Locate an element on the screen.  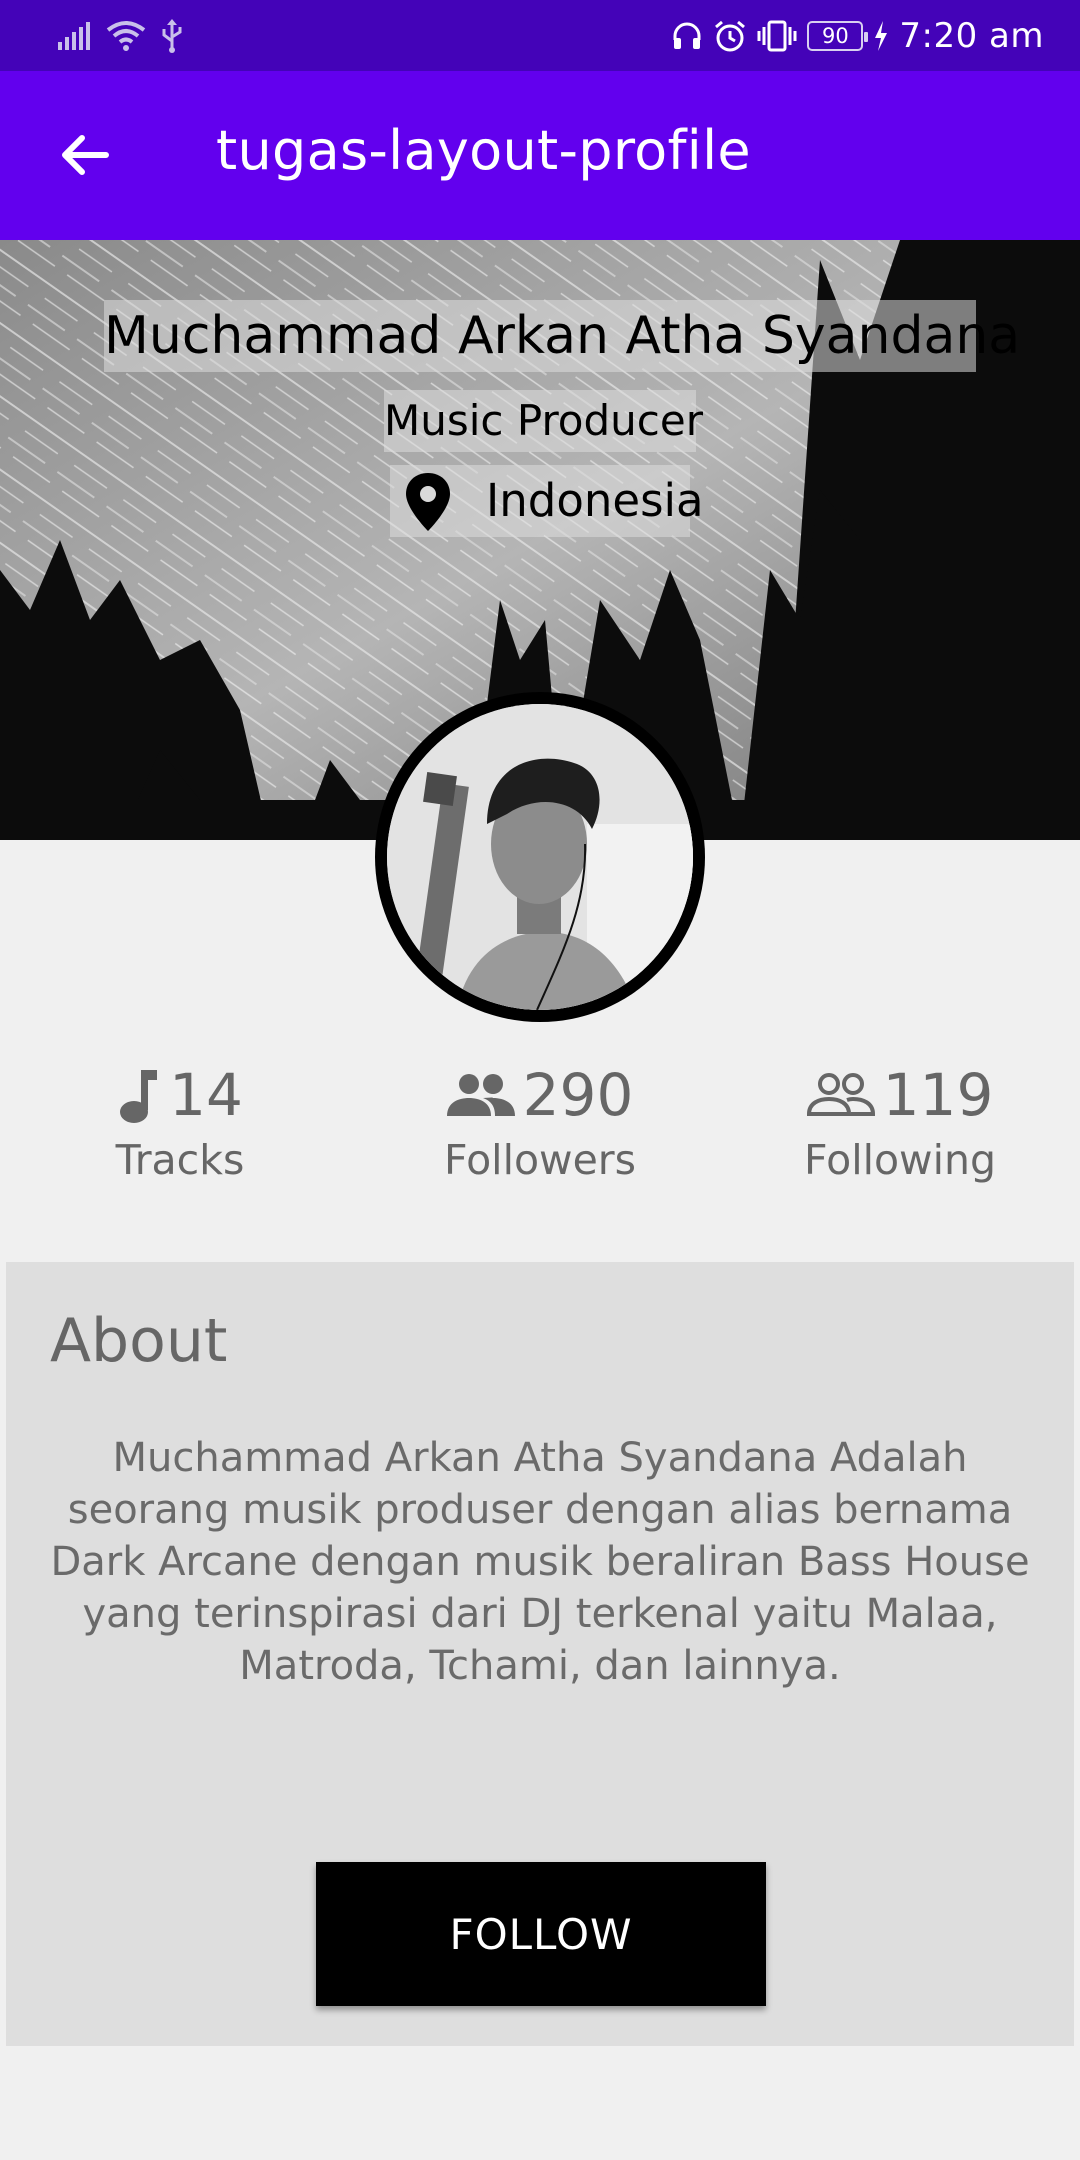
tracks-count: 14 is located at coordinates (206, 1095).